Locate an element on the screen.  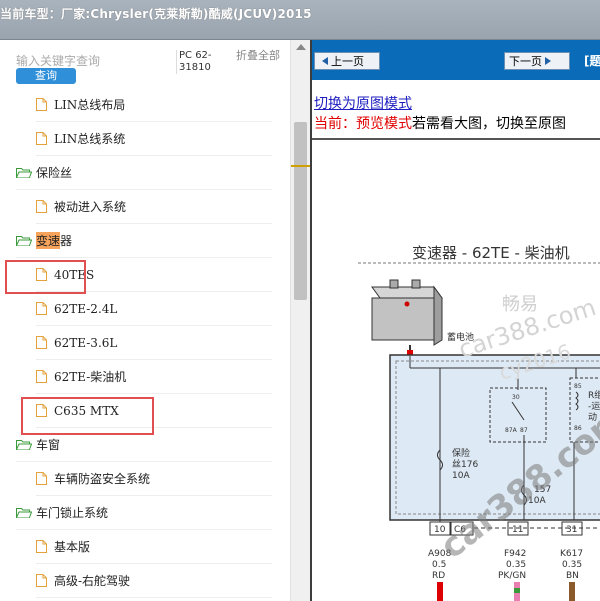
switch-original-mode-link: 切换为原图模式 is located at coordinates (363, 103).